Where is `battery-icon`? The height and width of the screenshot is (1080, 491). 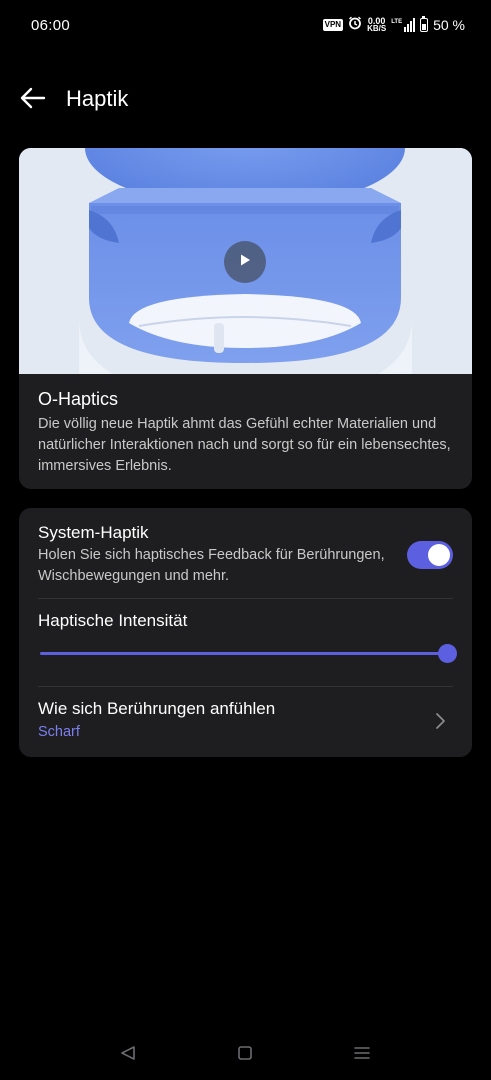
battery-icon is located at coordinates (424, 23).